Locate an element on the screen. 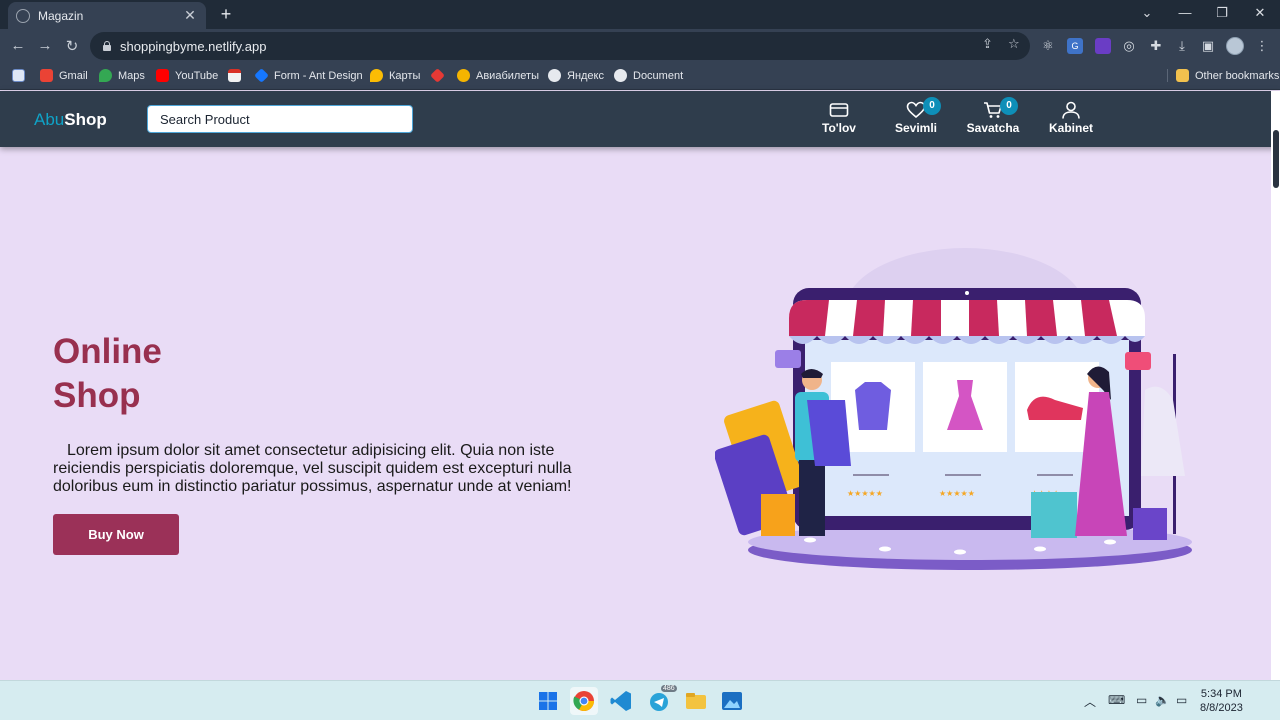  tab-search-icon: ⌄ is located at coordinates (1147, 13).